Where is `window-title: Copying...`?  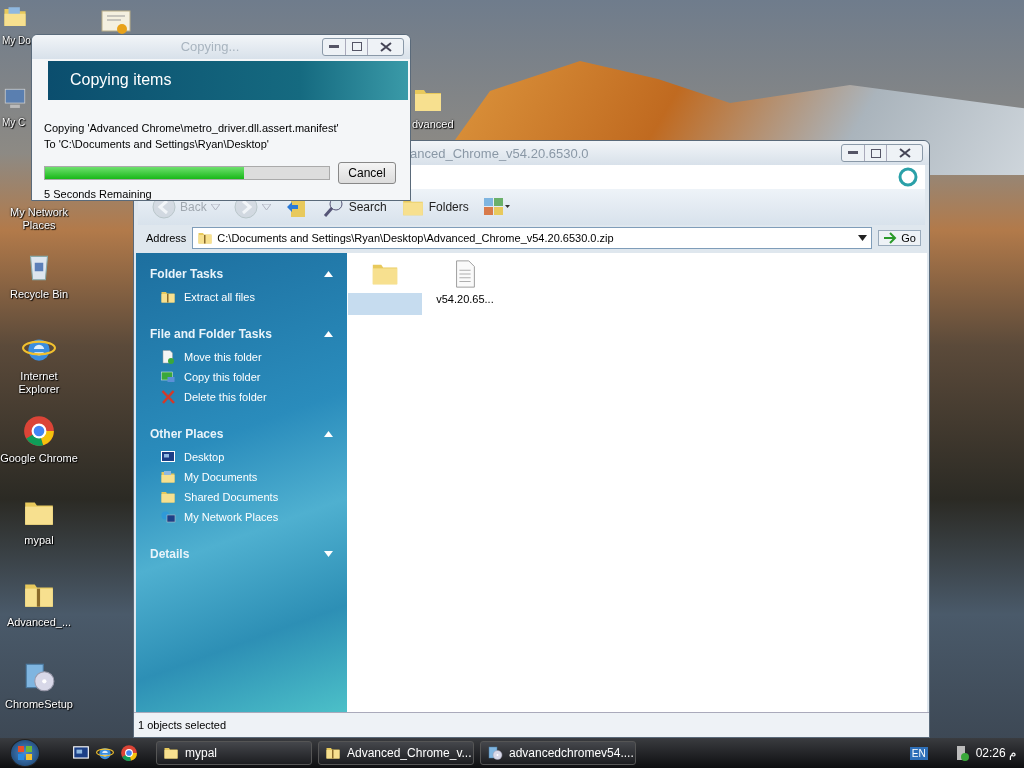 window-title: Copying... is located at coordinates (210, 47).